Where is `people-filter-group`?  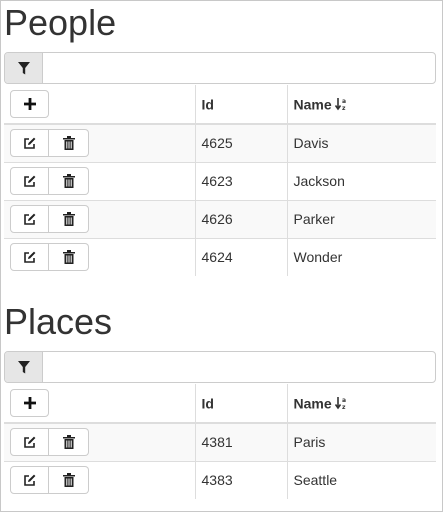
people-filter-group is located at coordinates (220, 68).